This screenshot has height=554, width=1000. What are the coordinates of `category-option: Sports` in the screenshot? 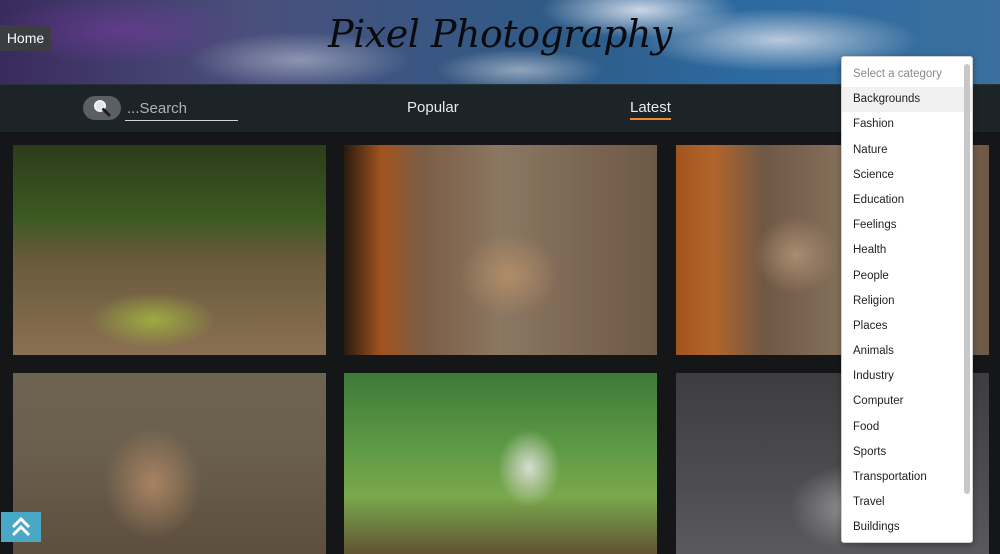 It's located at (907, 452).